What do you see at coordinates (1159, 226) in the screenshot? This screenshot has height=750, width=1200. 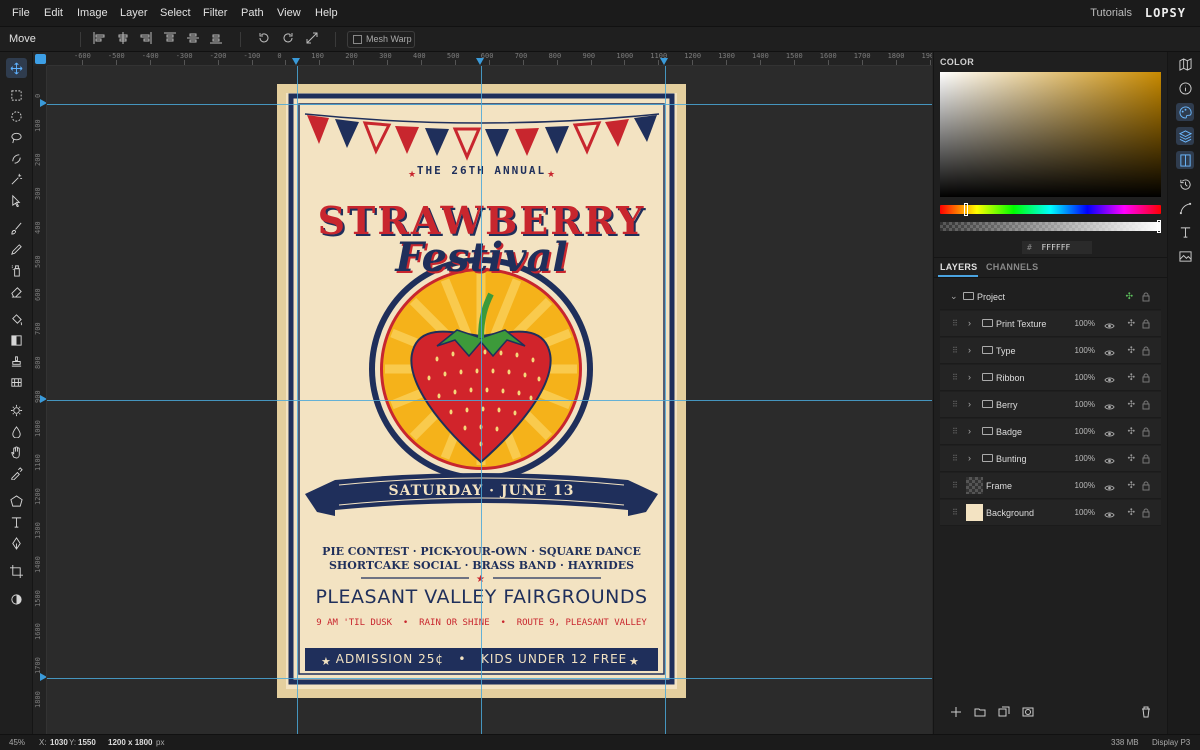 I see `alpha-slider-handle` at bounding box center [1159, 226].